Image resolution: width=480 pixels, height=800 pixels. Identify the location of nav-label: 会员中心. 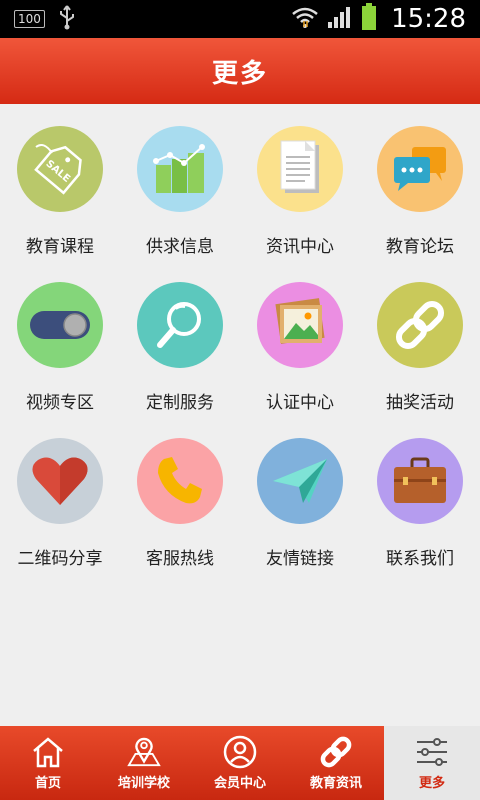
(239, 783).